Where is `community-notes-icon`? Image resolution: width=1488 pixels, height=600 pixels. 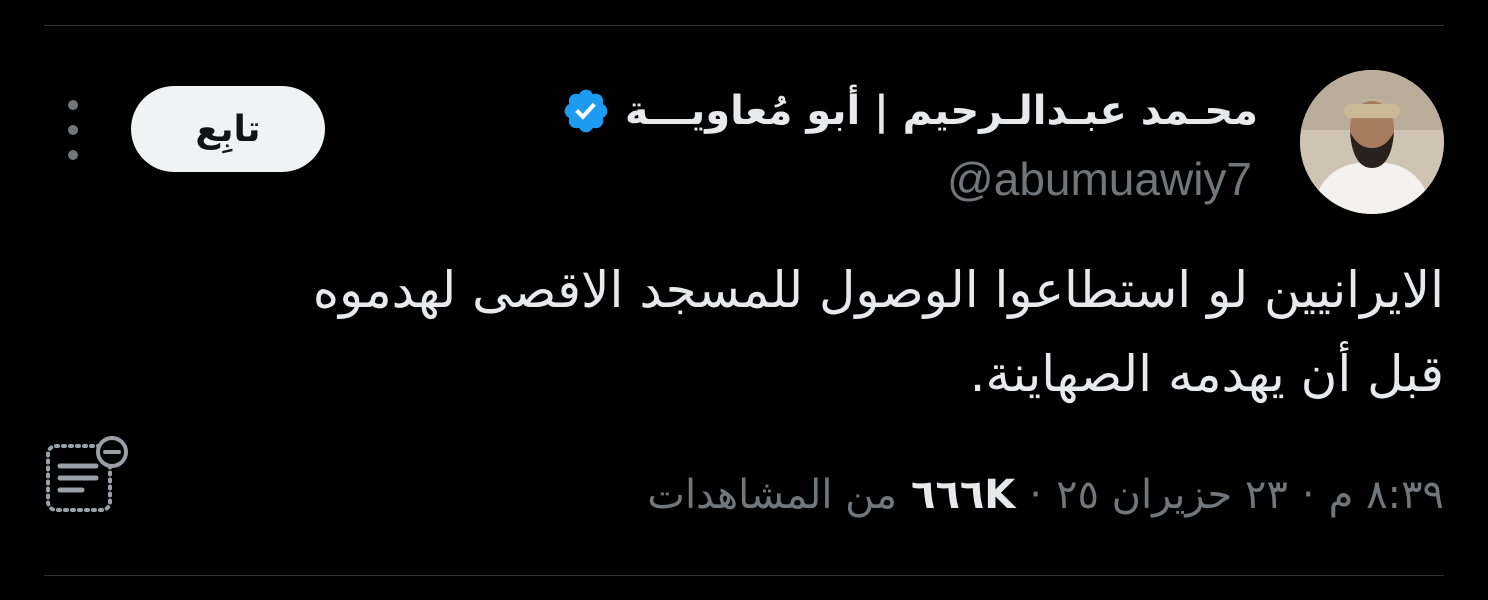 community-notes-icon is located at coordinates (87, 474).